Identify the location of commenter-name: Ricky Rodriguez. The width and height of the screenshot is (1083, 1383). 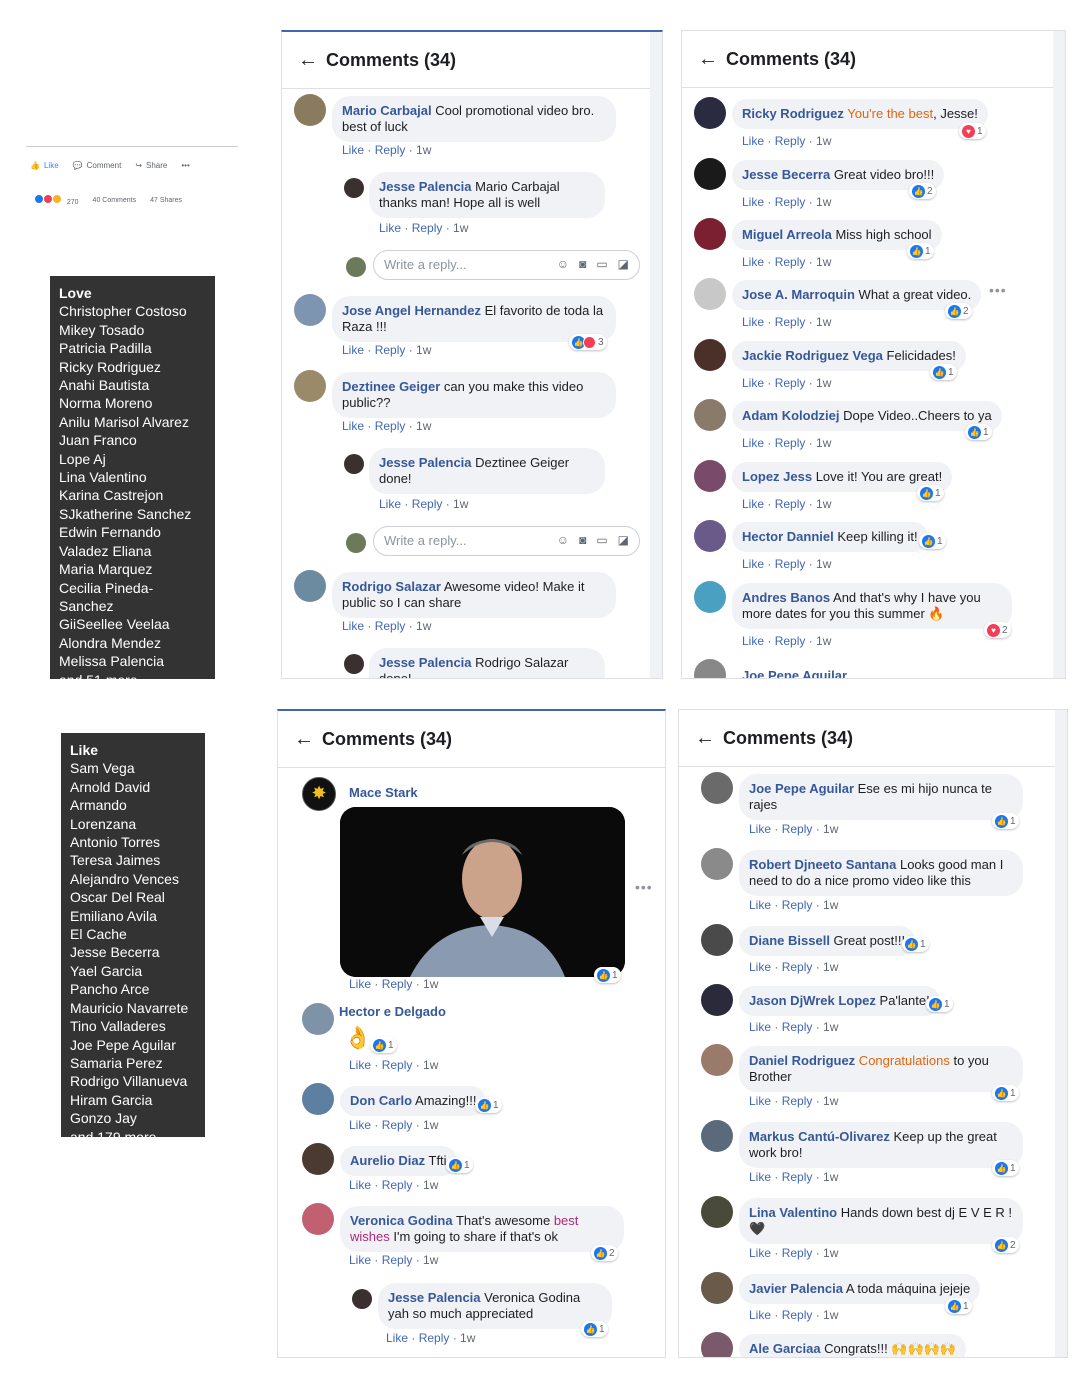
(793, 113).